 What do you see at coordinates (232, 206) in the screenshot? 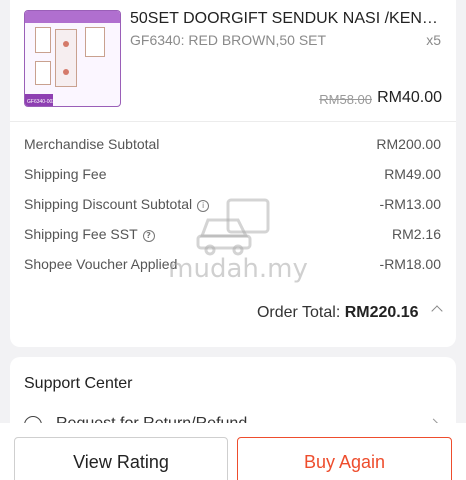
I see `shipping-discount-row: Shipping Discount Subtotal i -RM13.00` at bounding box center [232, 206].